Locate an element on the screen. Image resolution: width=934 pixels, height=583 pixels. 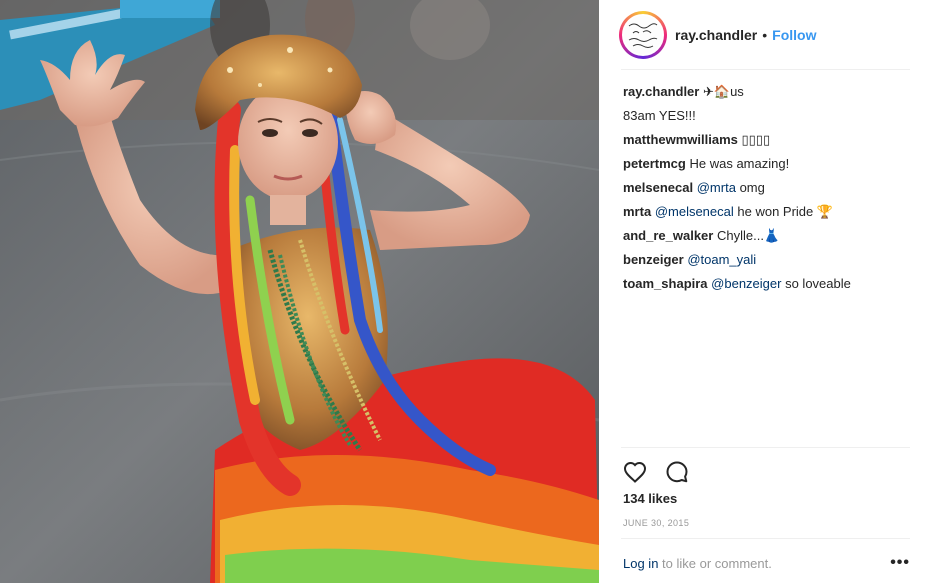
comment-mention: @mrta is located at coordinates (716, 187).